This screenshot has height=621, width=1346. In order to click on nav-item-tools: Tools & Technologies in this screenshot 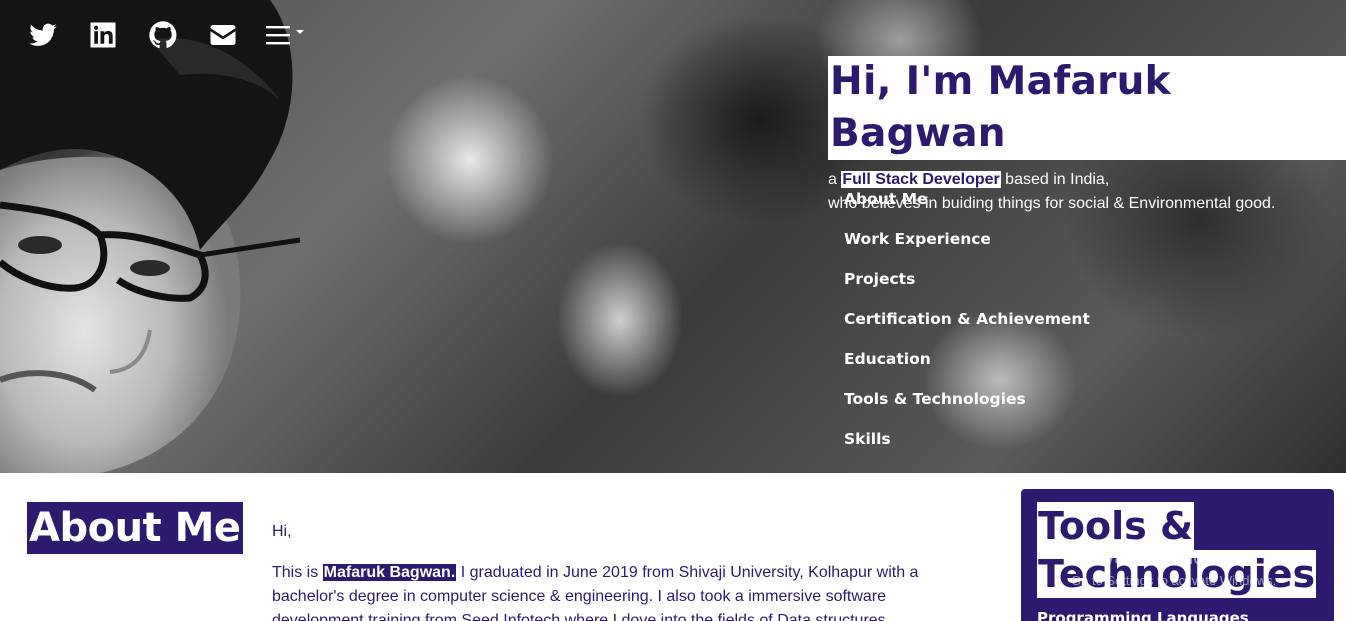, I will do `click(967, 407)`.